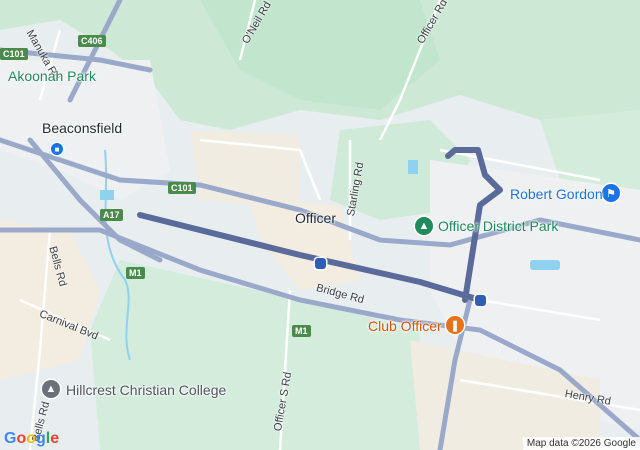 This screenshot has height=450, width=640. Describe the element at coordinates (52, 76) in the screenshot. I see `place-label-akoonah-park: Akoonah Park` at that location.